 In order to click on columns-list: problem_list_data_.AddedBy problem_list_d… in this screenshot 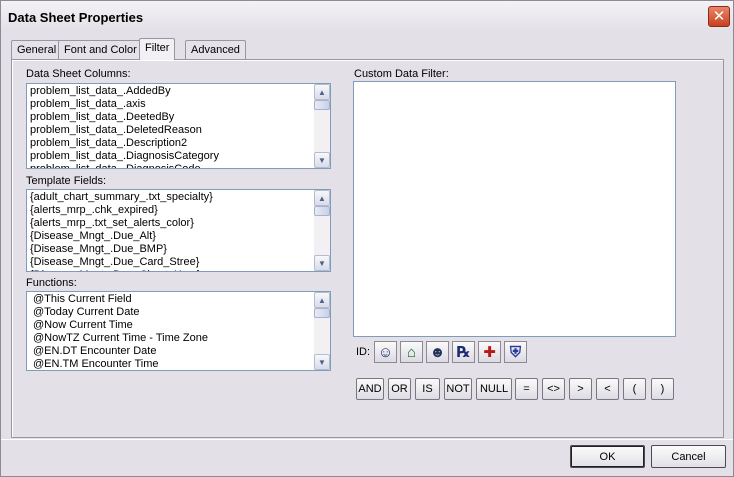, I will do `click(178, 126)`.